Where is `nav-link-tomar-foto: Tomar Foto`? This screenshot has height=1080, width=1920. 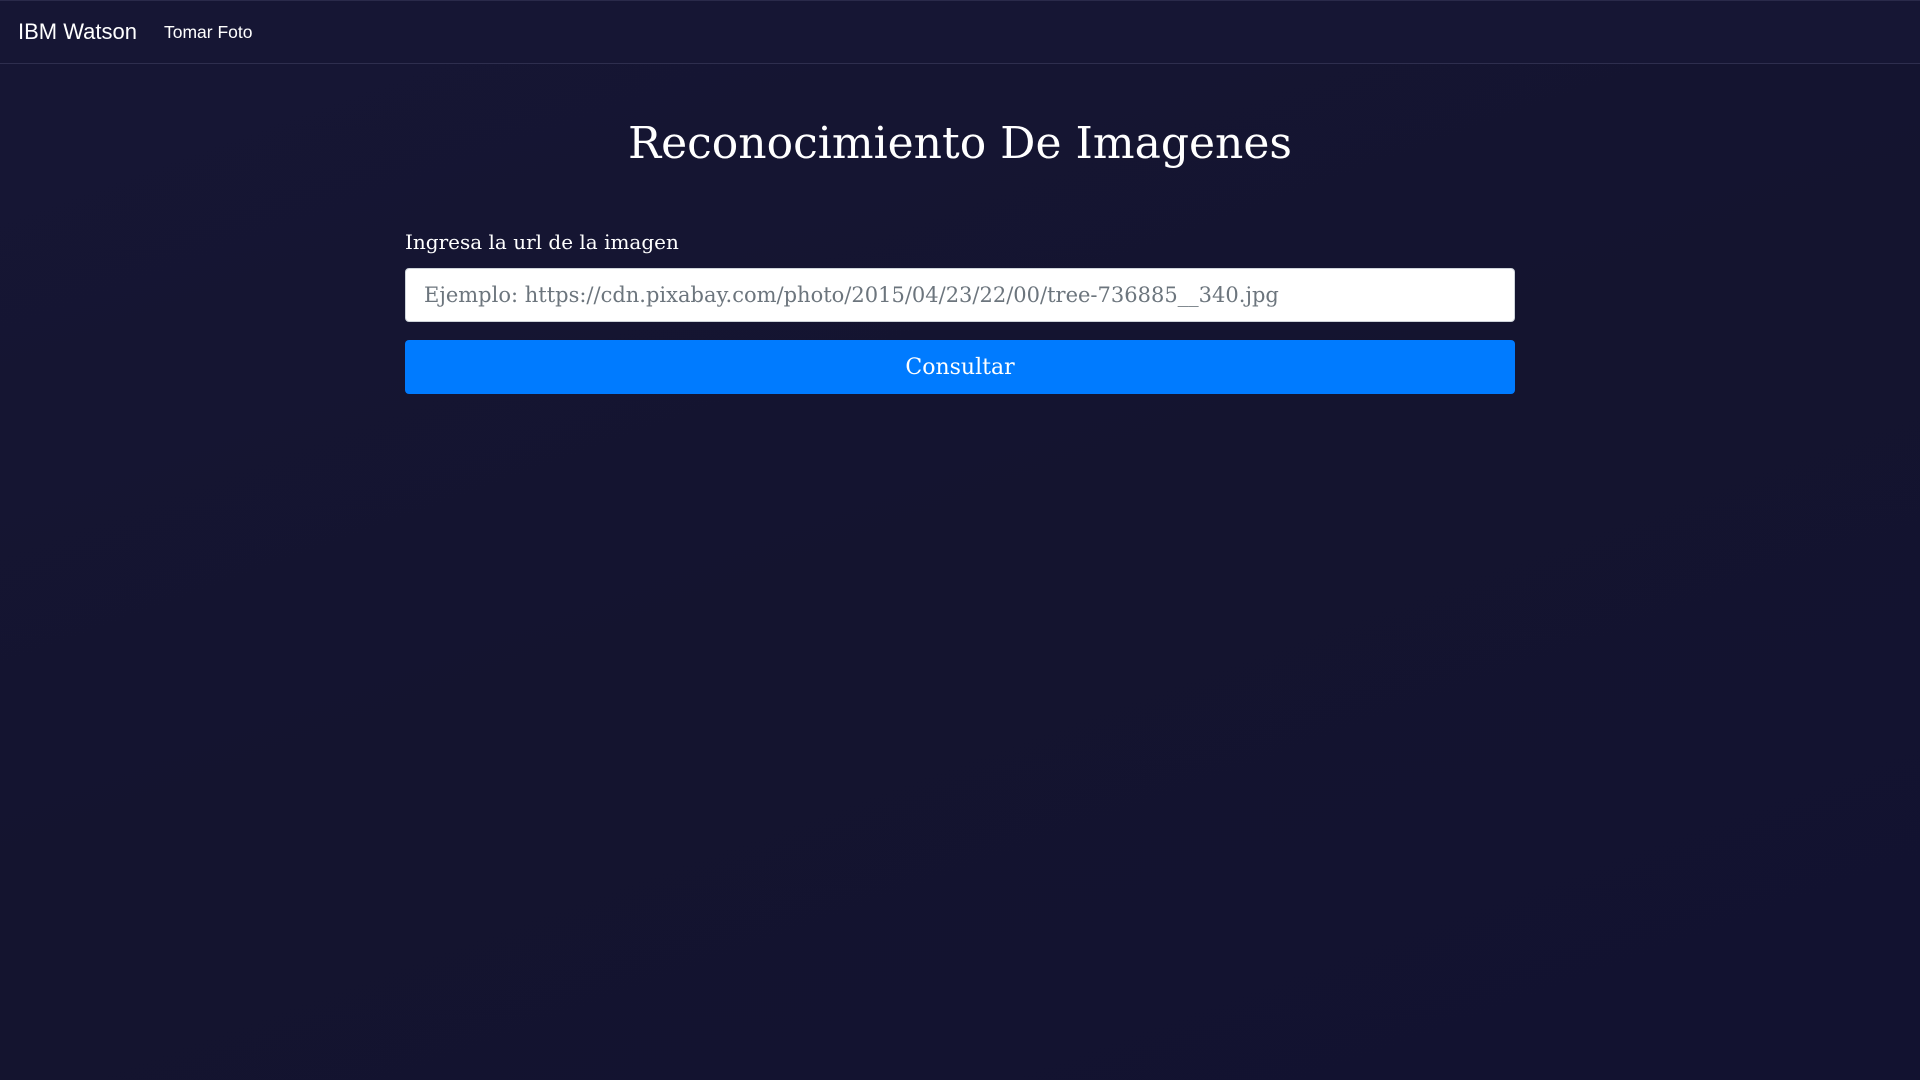
nav-link-tomar-foto: Tomar Foto is located at coordinates (208, 32).